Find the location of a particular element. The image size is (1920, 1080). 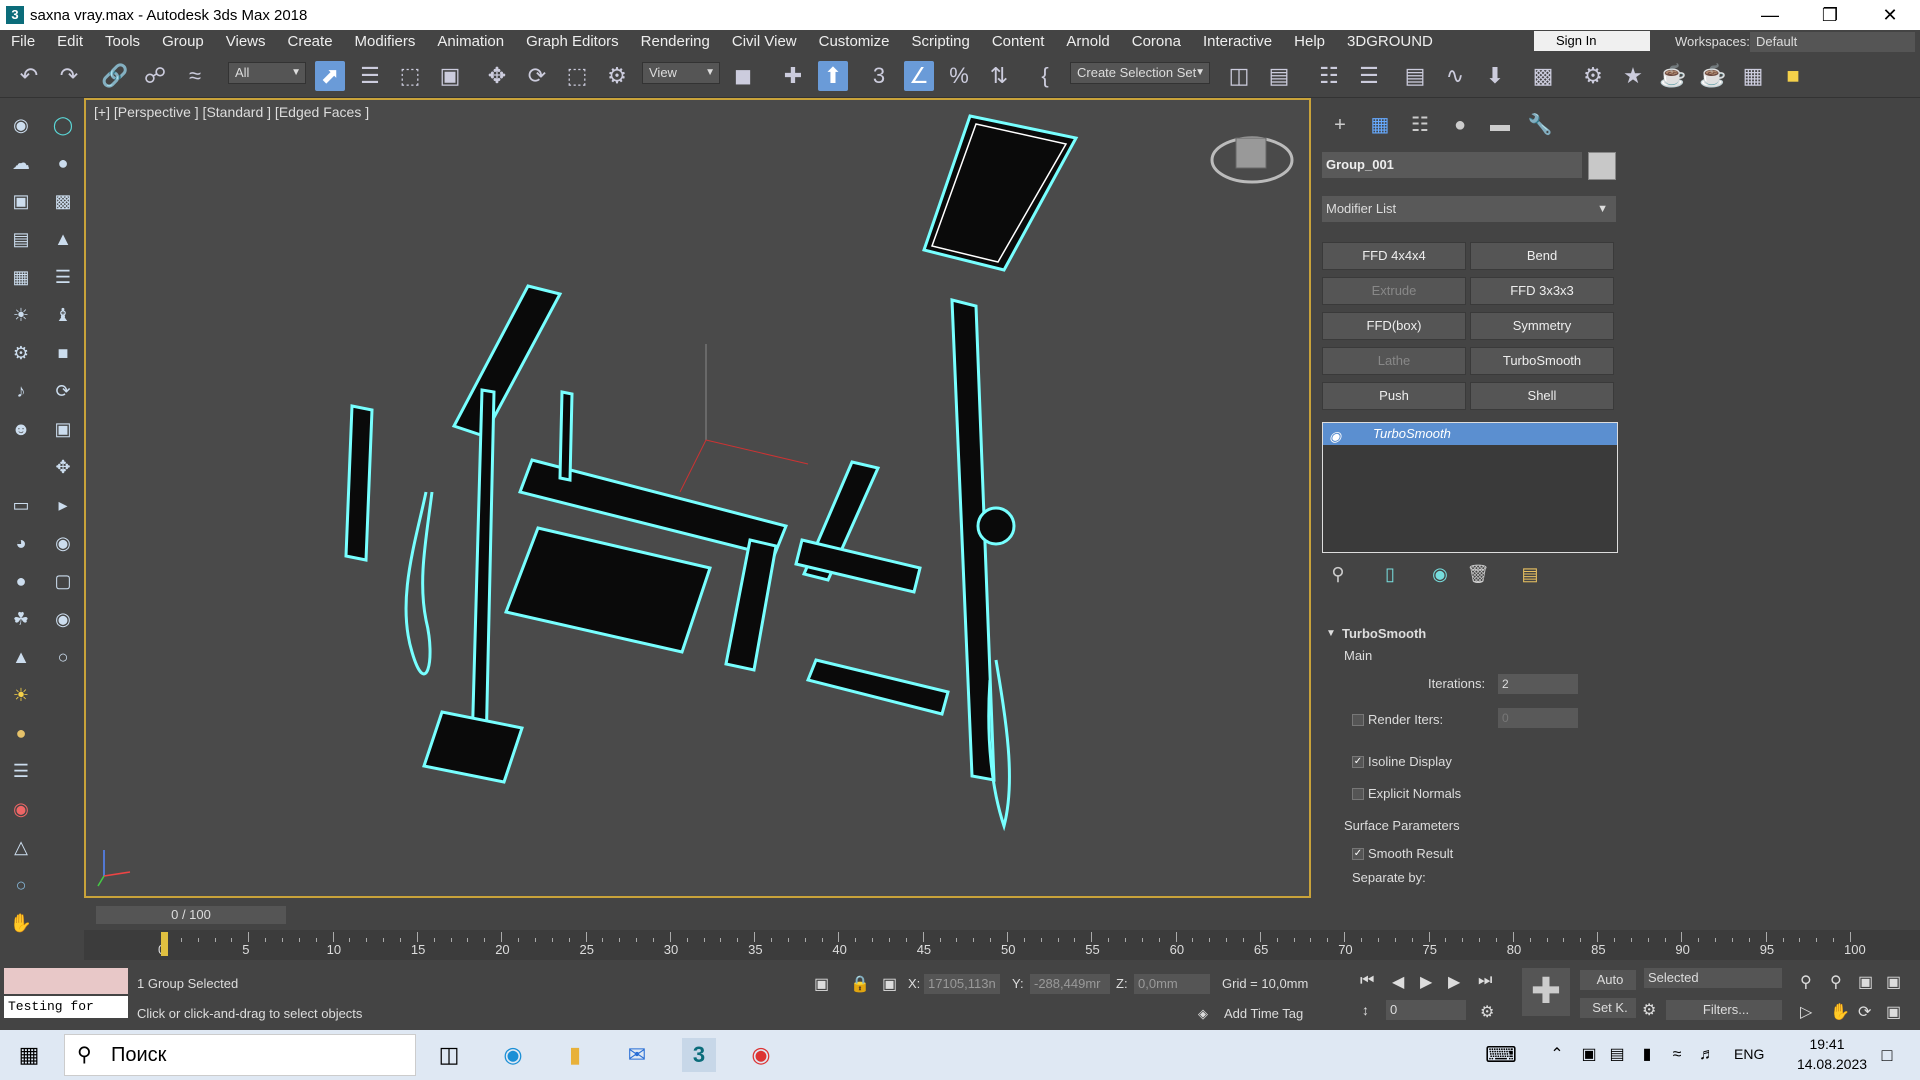

hand-icon: ✋ is located at coordinates (21, 923).